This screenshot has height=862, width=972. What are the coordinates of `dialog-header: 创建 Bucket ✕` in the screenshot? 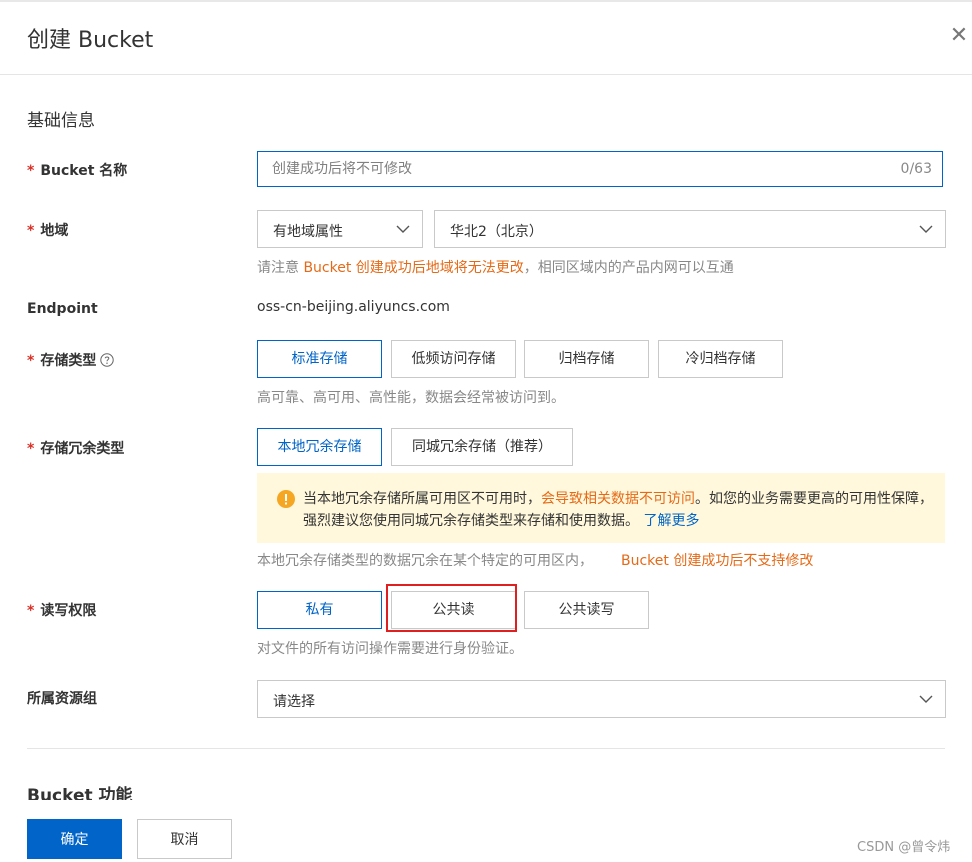 It's located at (486, 37).